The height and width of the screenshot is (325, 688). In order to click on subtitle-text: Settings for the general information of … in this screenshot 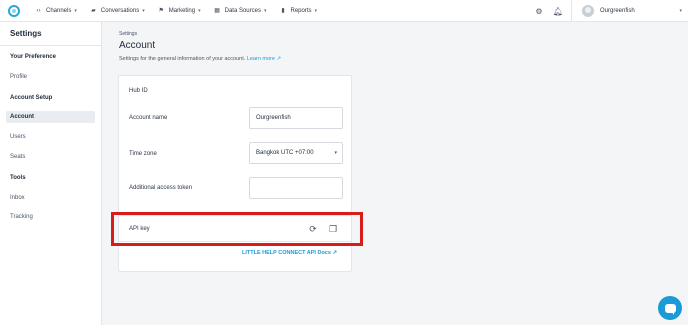, I will do `click(182, 59)`.